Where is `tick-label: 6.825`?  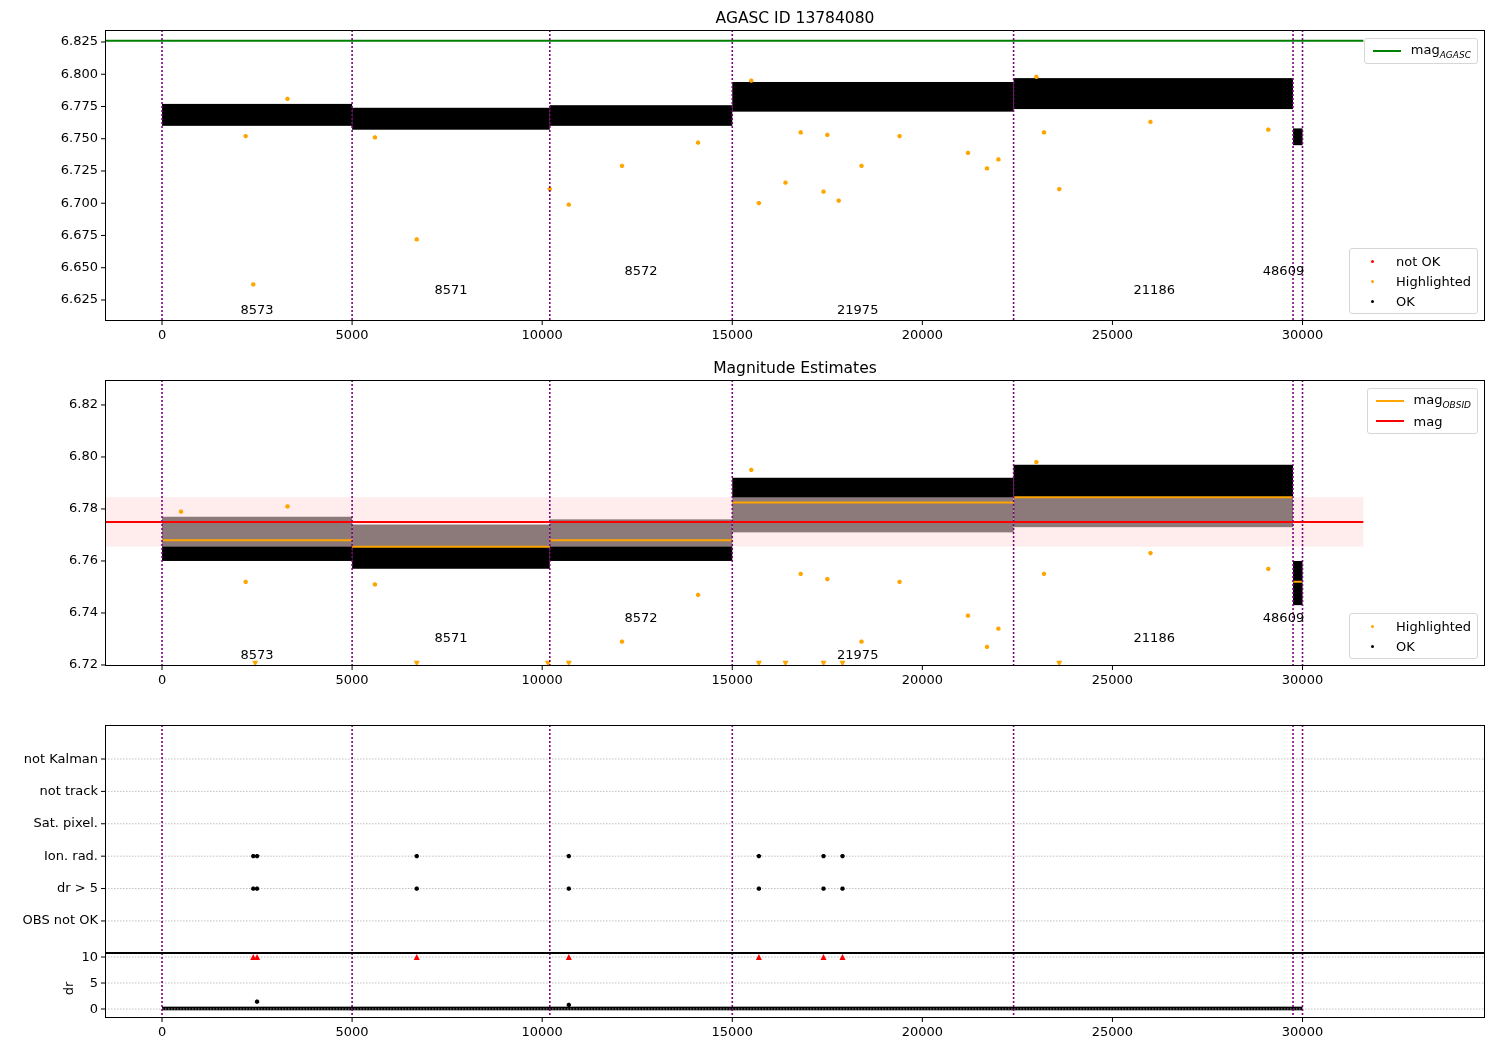 tick-label: 6.825 is located at coordinates (79, 41).